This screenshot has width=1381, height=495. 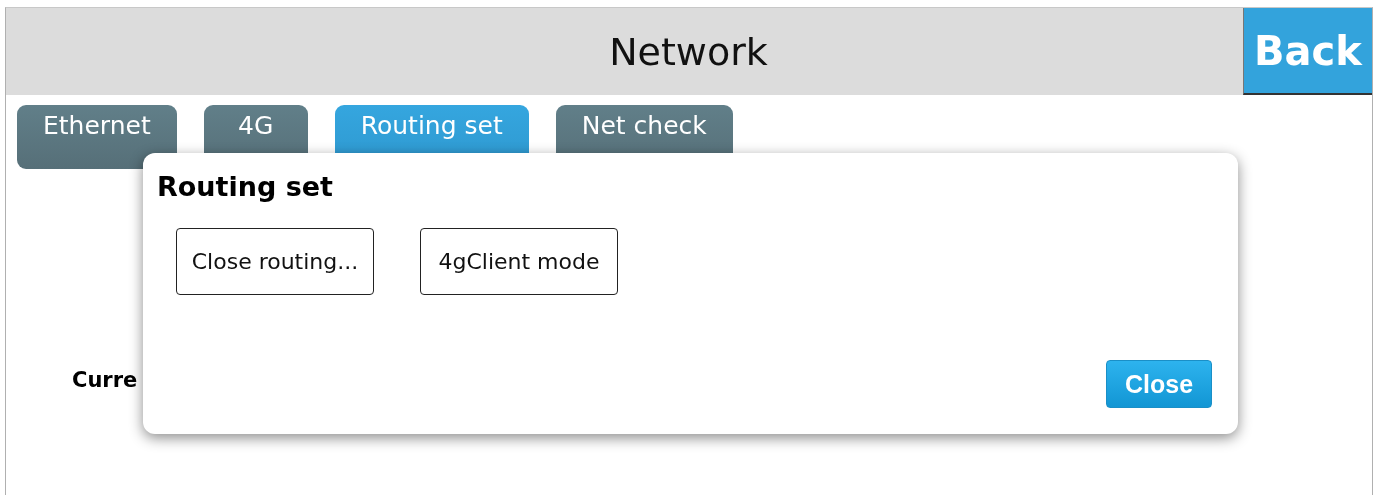 I want to click on close-button: Close, so click(x=1159, y=384).